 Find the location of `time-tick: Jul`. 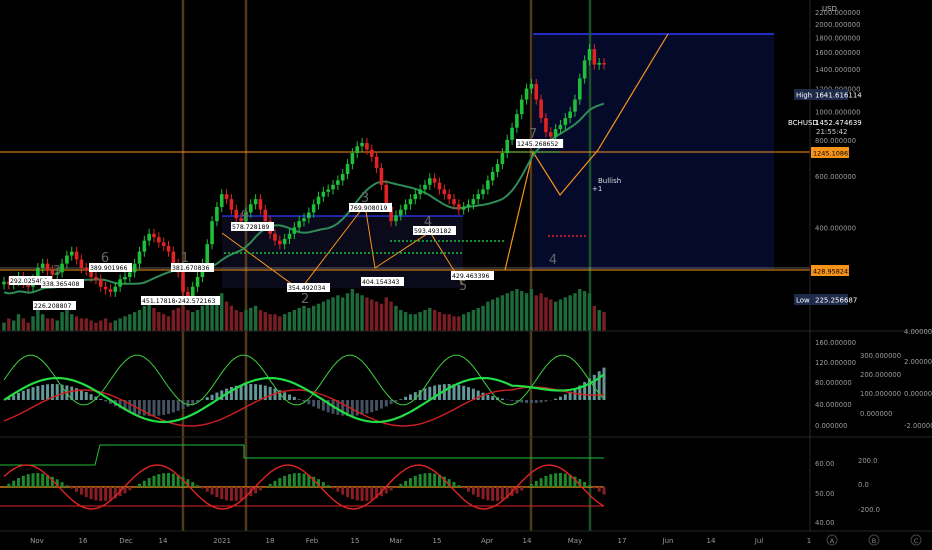

time-tick: Jul is located at coordinates (759, 541).